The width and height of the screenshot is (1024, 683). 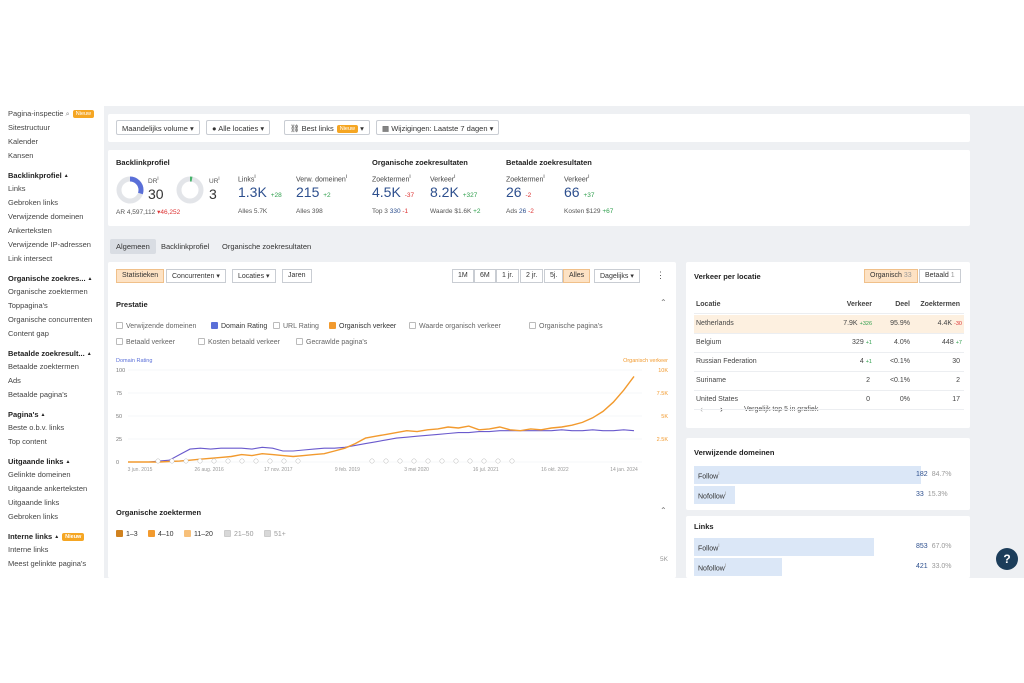 I want to click on keyword-bucket-2: 11–20, so click(x=198, y=534).